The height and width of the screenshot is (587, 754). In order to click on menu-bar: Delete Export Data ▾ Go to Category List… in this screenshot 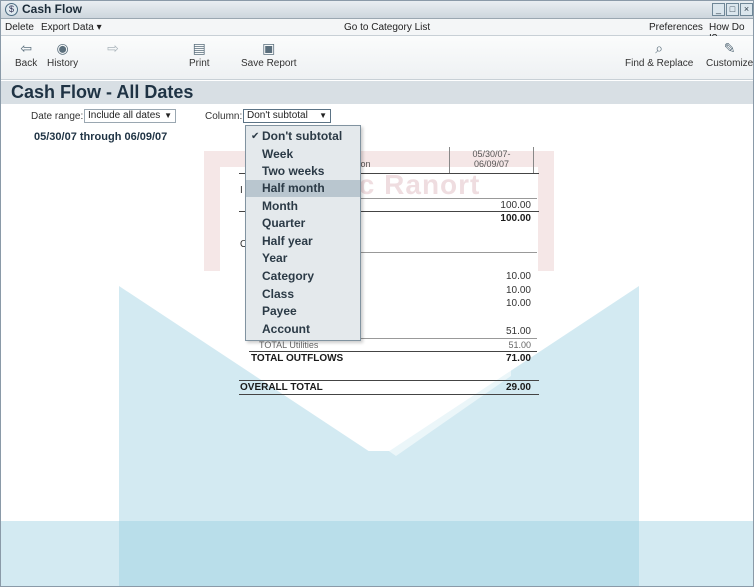, I will do `click(377, 31)`.